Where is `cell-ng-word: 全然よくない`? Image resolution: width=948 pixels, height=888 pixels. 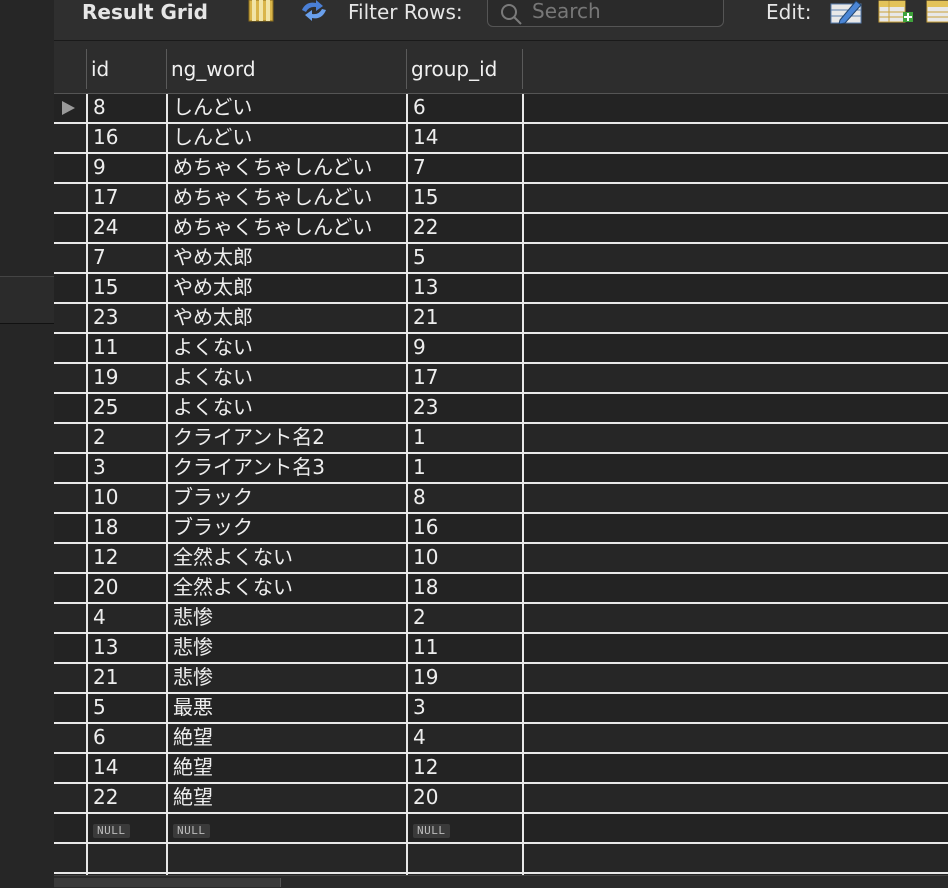 cell-ng-word: 全然よくない is located at coordinates (287, 558).